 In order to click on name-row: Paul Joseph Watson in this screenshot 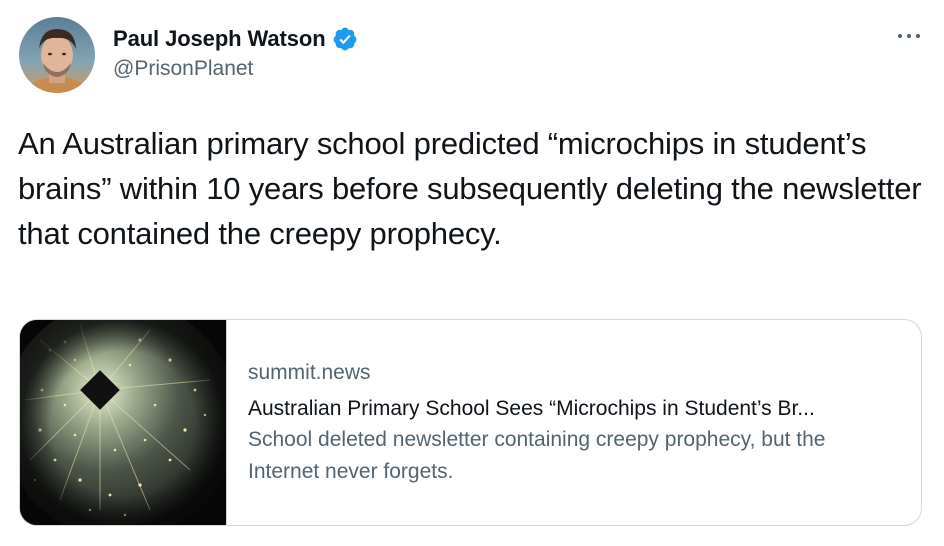, I will do `click(235, 39)`.